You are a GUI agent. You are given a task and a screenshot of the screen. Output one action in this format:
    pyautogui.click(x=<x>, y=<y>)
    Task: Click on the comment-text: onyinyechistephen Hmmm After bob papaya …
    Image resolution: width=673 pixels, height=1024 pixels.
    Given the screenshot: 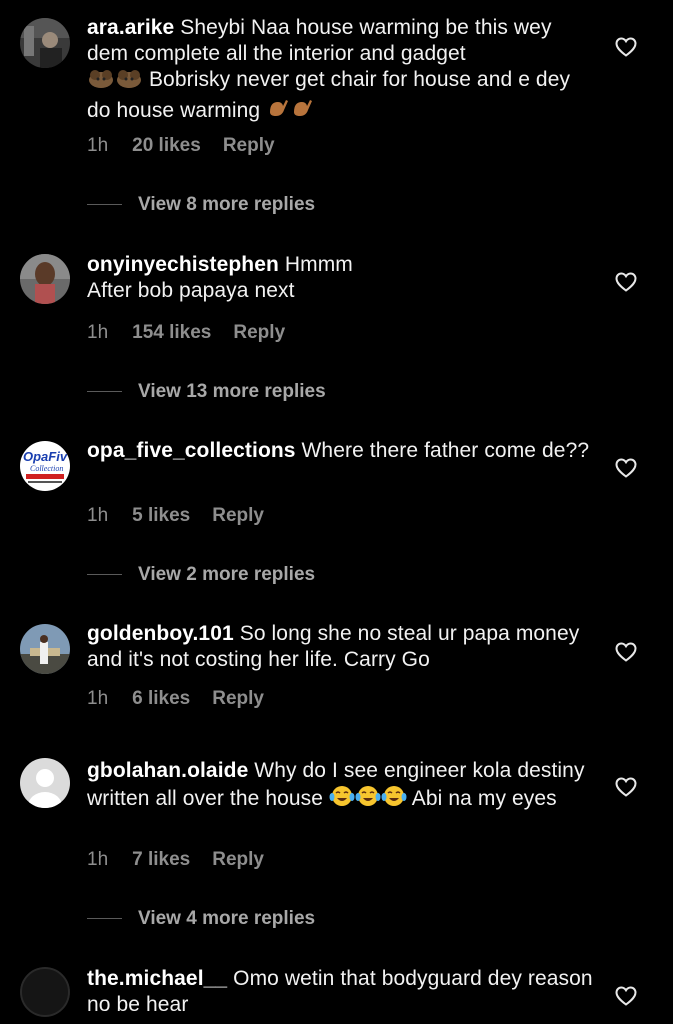 What is the action you would take?
    pyautogui.click(x=342, y=278)
    